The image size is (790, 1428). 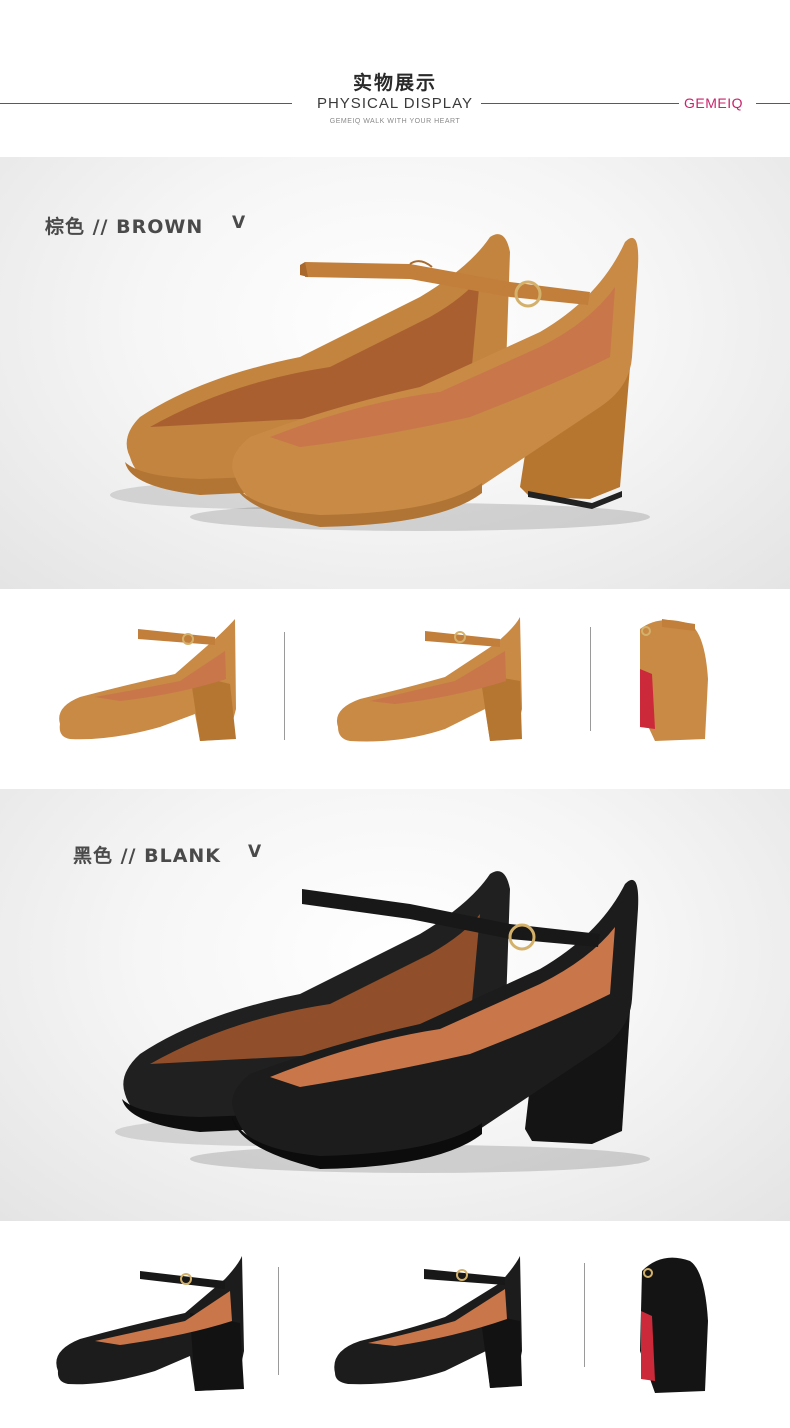 I want to click on color-label-brown: 棕色 // BROWN, so click(x=124, y=227).